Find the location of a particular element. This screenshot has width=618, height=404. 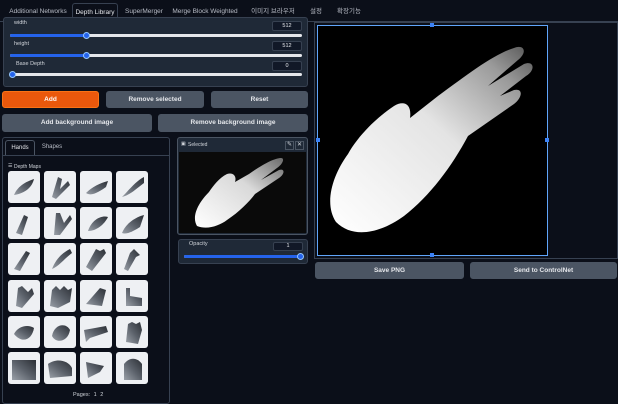

tab-settings: 설정 is located at coordinates (316, 12).